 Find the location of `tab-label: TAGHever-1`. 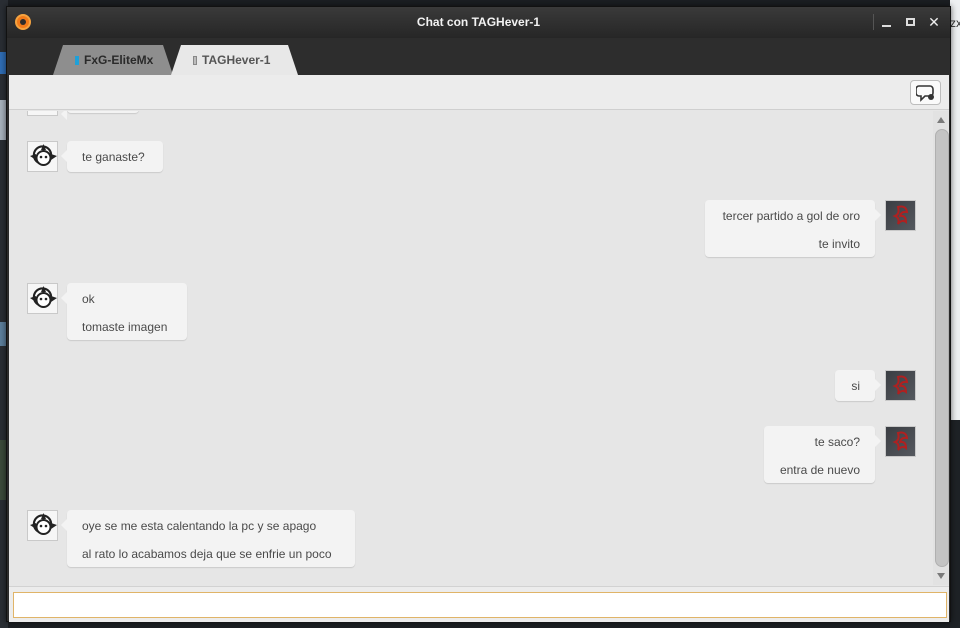

tab-label: TAGHever-1 is located at coordinates (236, 60).